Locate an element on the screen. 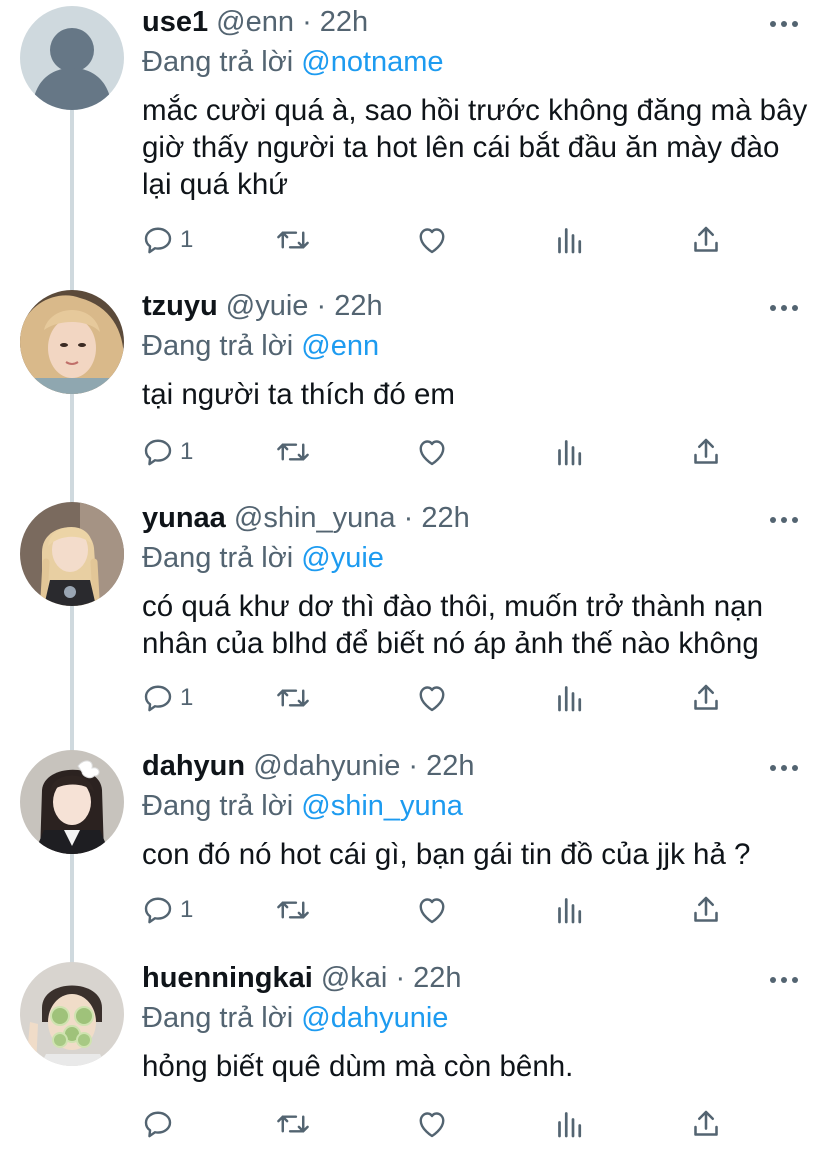 This screenshot has height=1152, width=828. mention-link: @notname is located at coordinates (372, 62).